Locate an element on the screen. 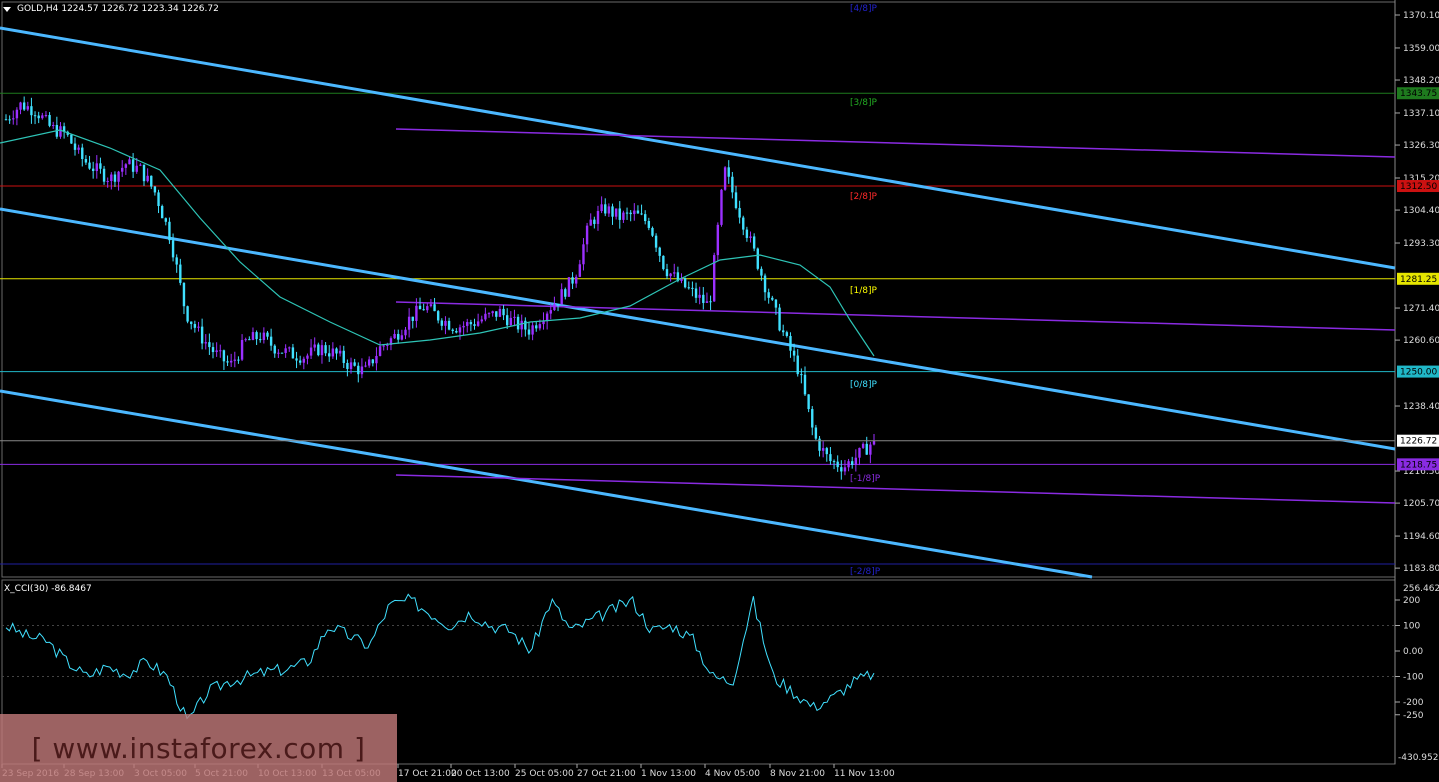 Image resolution: width=1439 pixels, height=782 pixels. price-tick-label: 1348.20 is located at coordinates (1421, 81).